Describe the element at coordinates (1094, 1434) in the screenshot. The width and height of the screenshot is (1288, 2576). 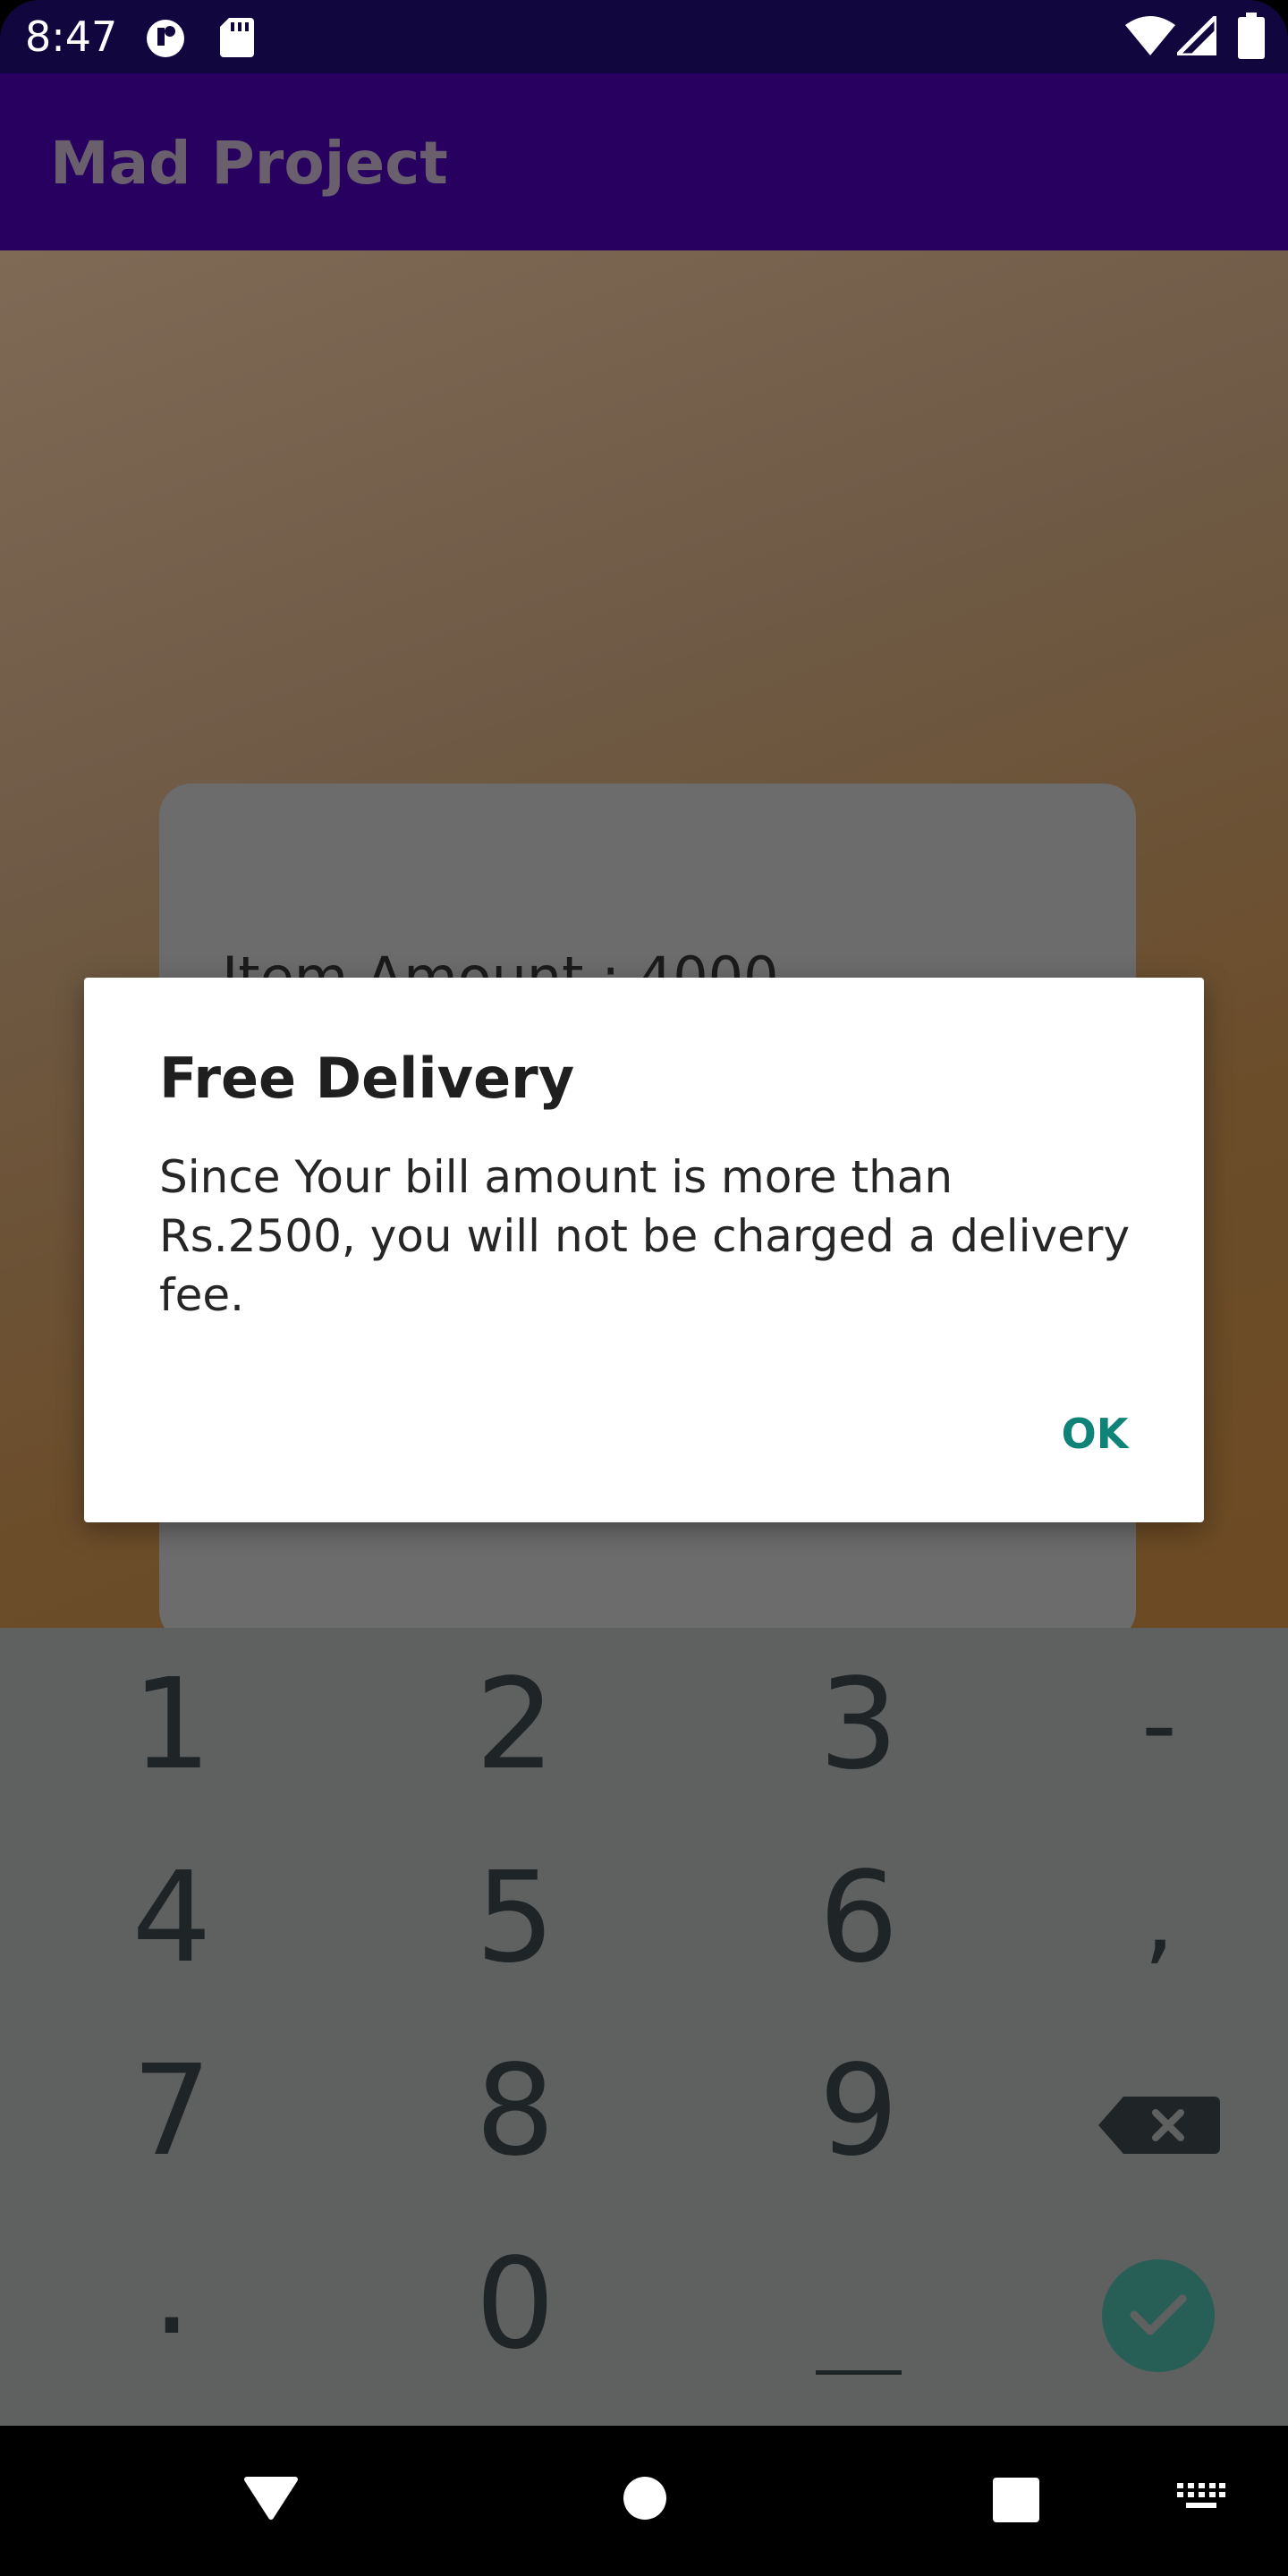
I see `ok-button: OK` at that location.